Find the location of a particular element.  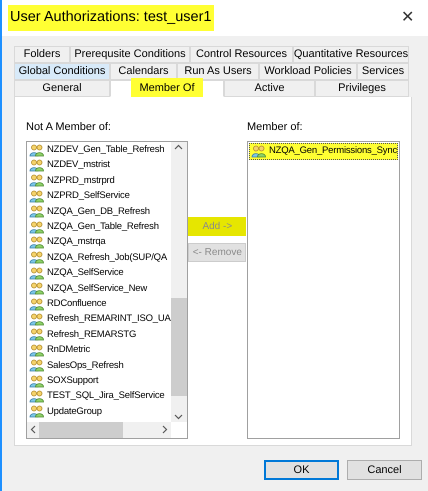

tab: Prerequsite Conditions is located at coordinates (130, 54).